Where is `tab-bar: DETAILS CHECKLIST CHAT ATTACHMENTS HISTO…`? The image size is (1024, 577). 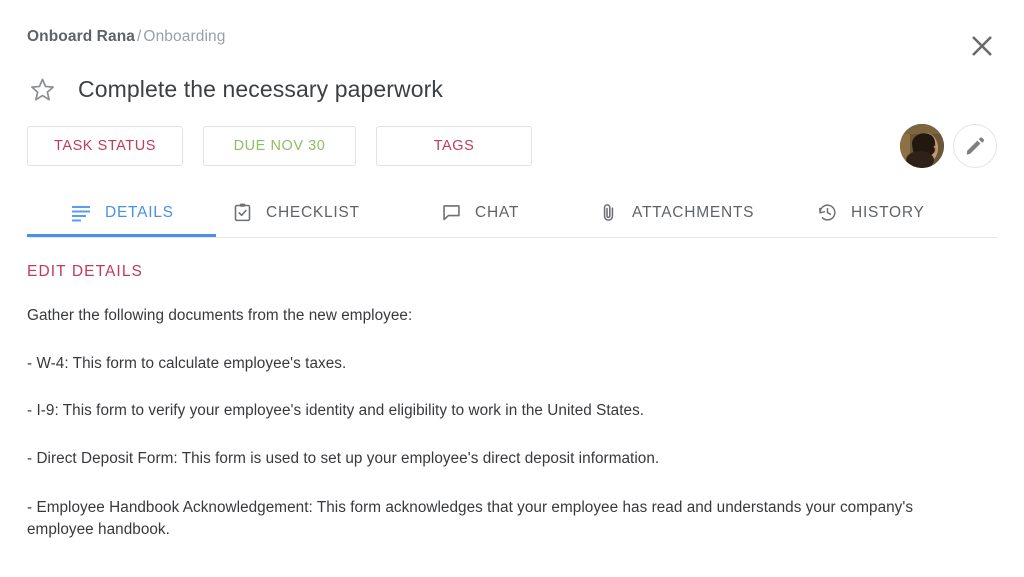 tab-bar: DETAILS CHECKLIST CHAT ATTACHMENTS HISTO… is located at coordinates (512, 213).